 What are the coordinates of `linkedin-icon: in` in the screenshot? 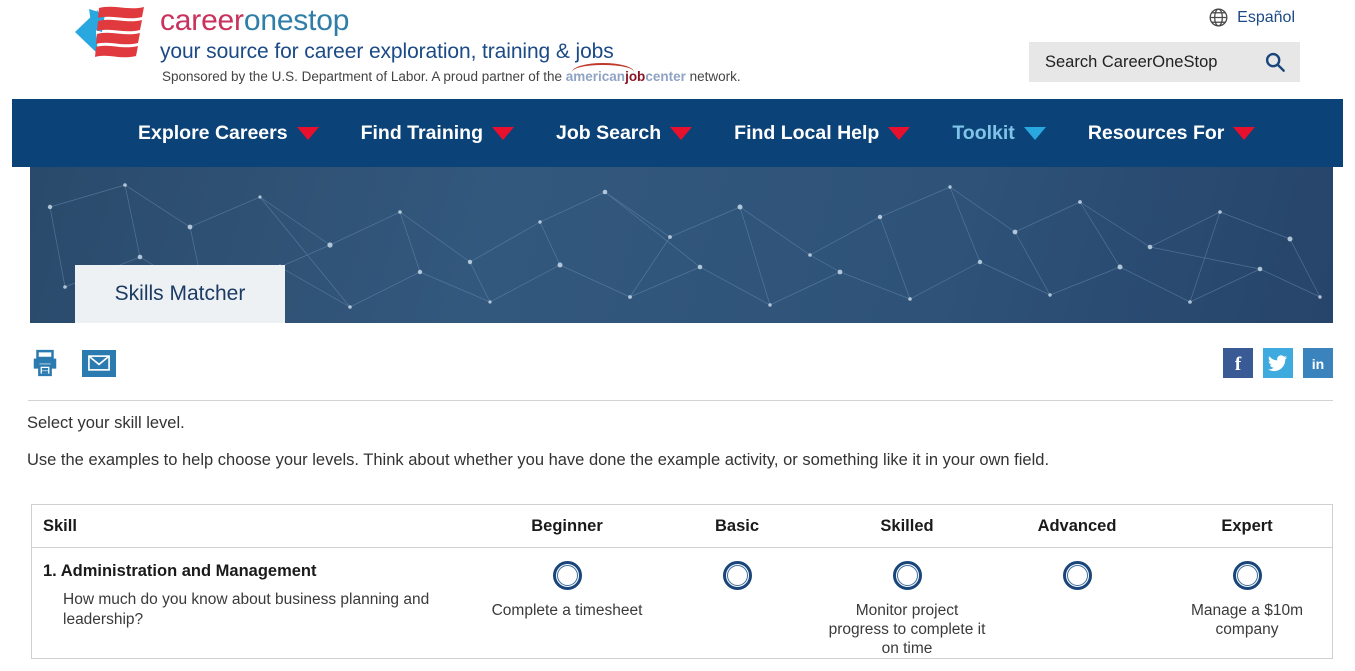 It's located at (1318, 363).